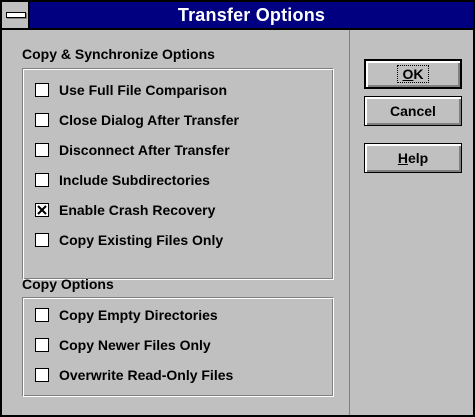  Describe the element at coordinates (349, 222) in the screenshot. I see `vertical-divider` at that location.